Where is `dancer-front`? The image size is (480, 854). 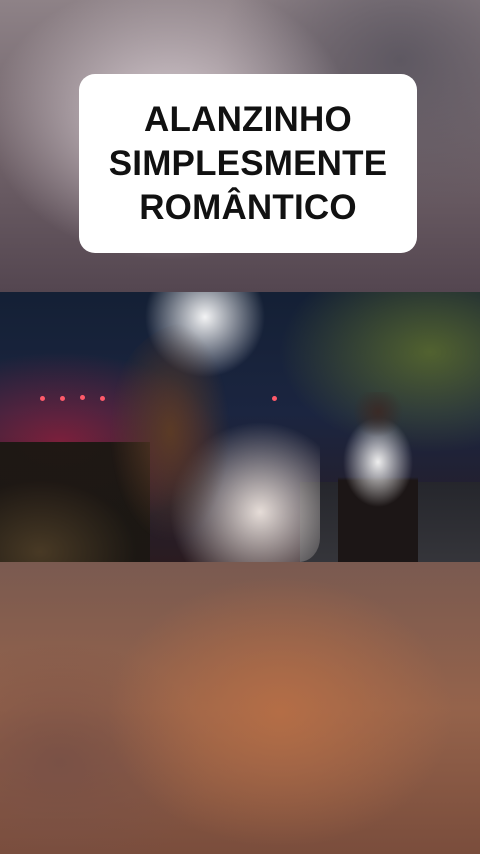
dancer-front is located at coordinates (215, 442).